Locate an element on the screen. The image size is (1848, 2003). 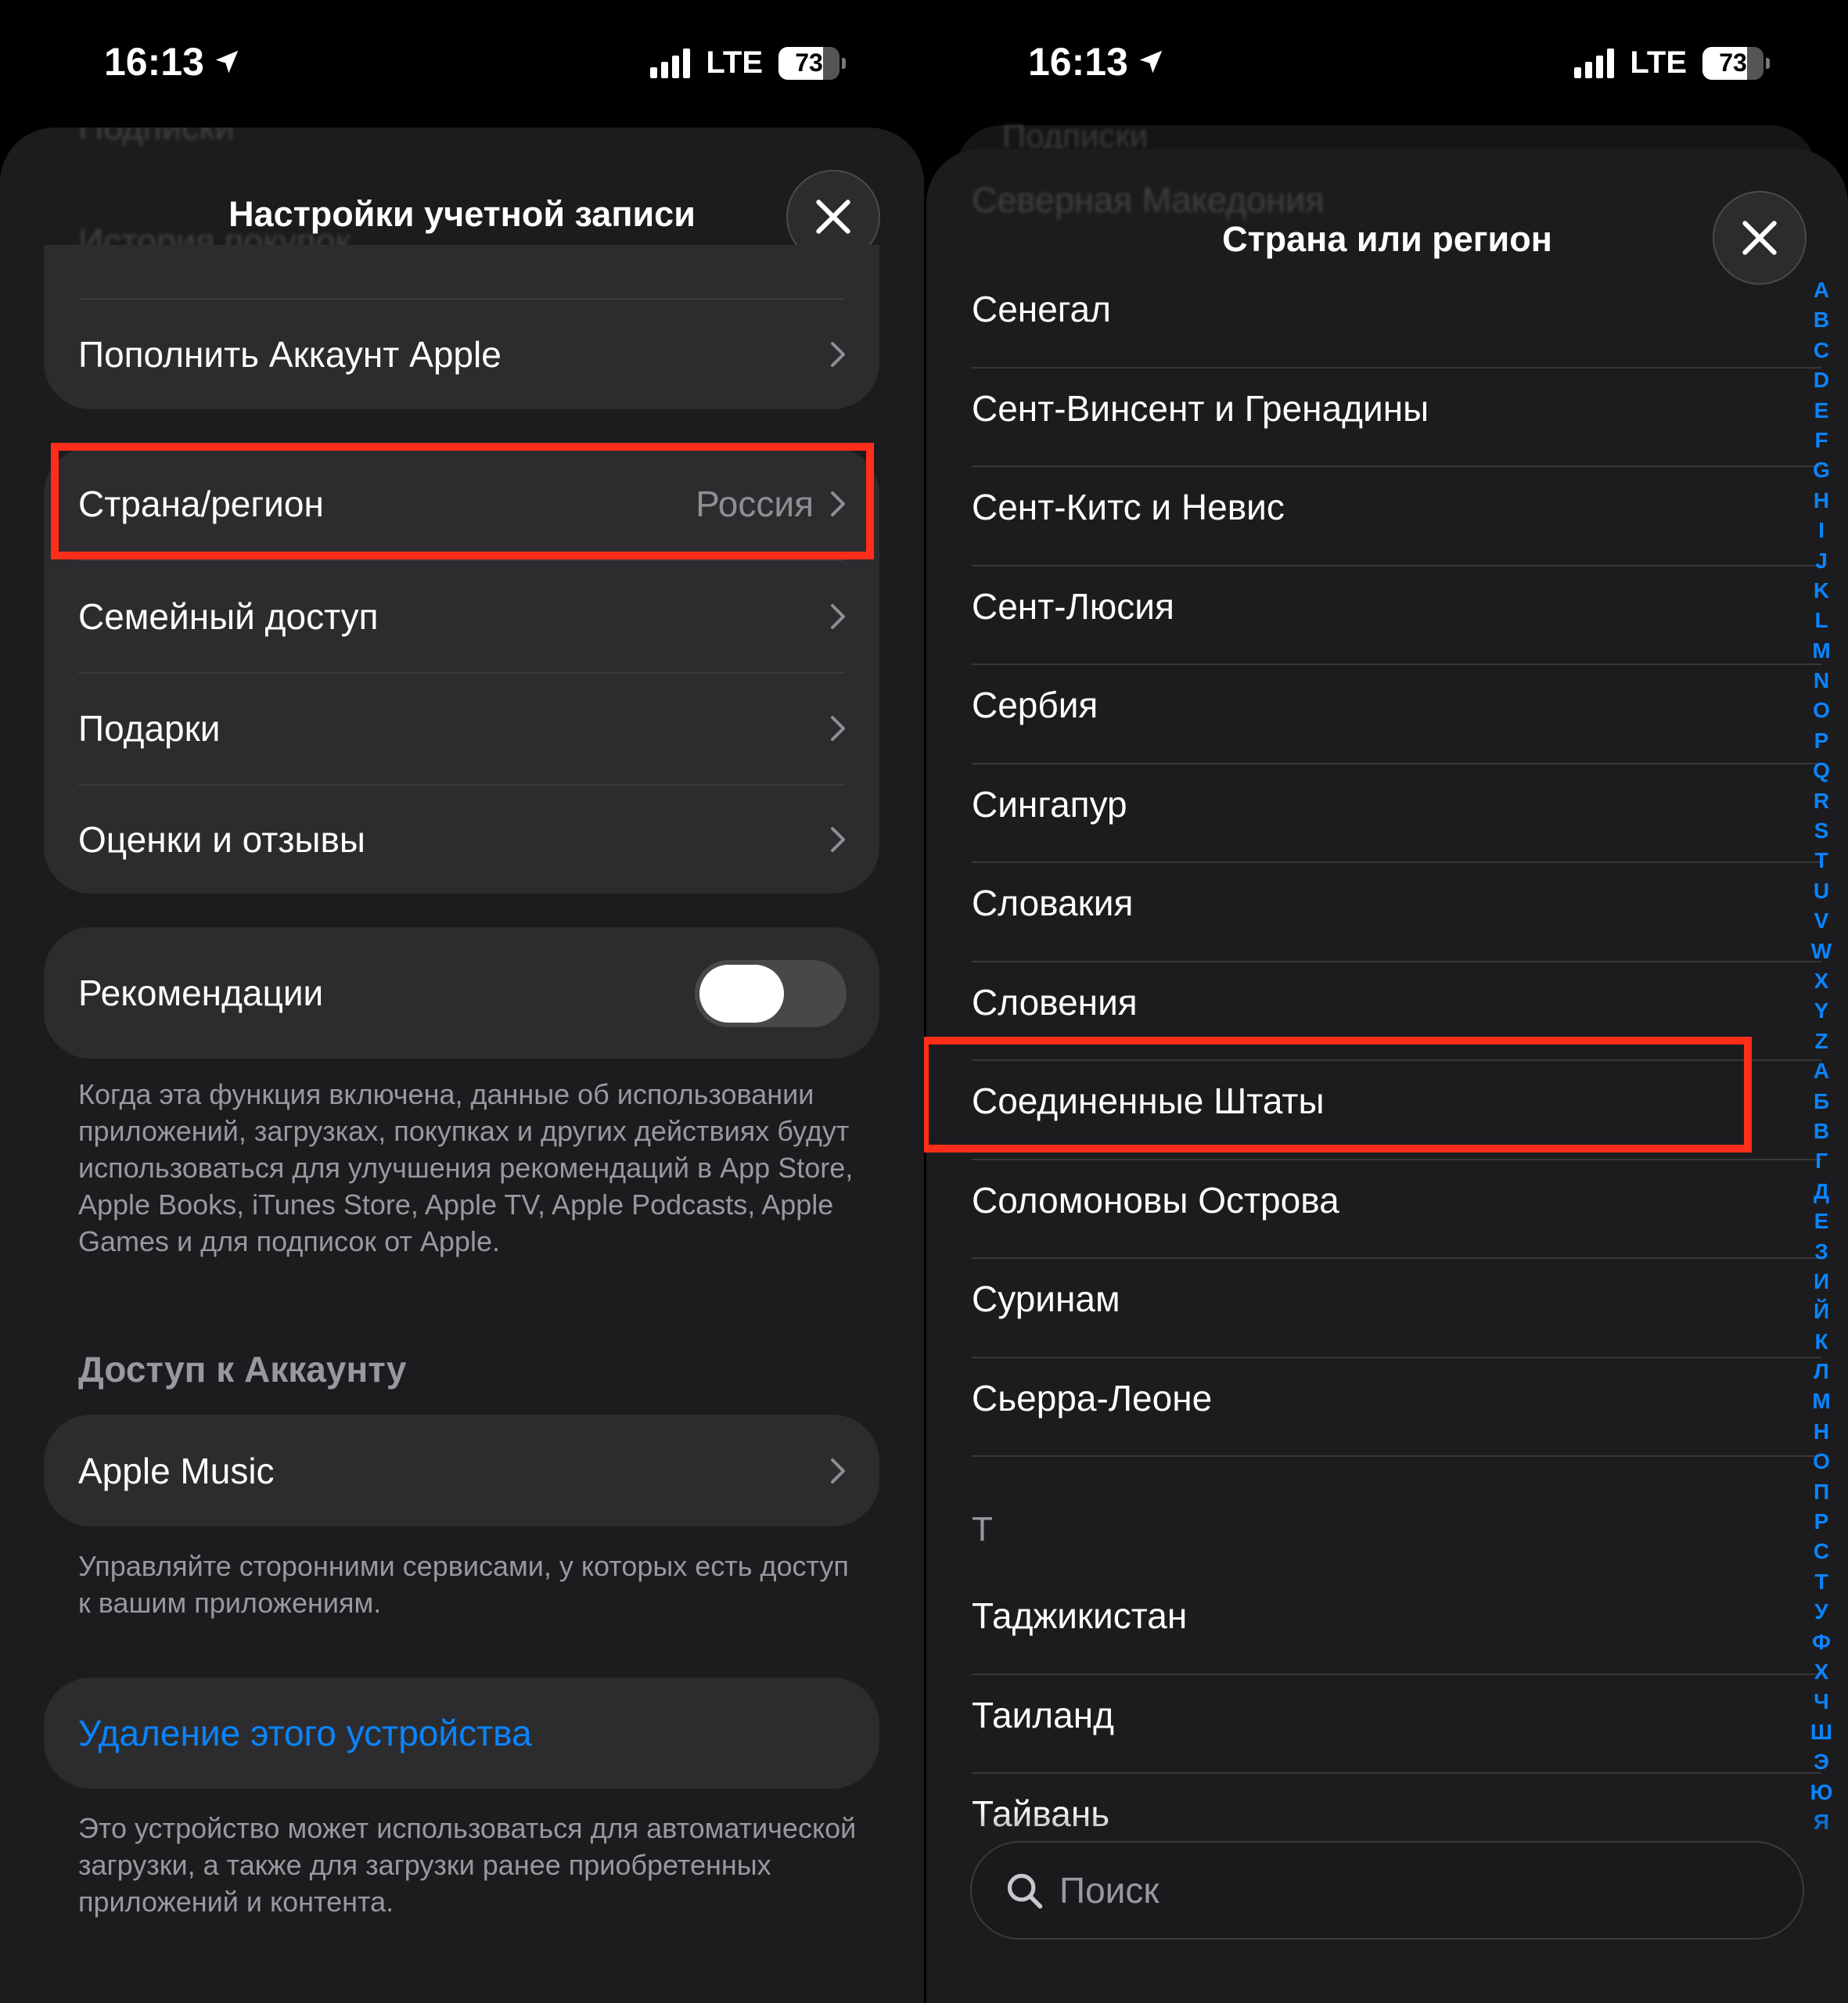
index-letter: П is located at coordinates (1821, 1492).